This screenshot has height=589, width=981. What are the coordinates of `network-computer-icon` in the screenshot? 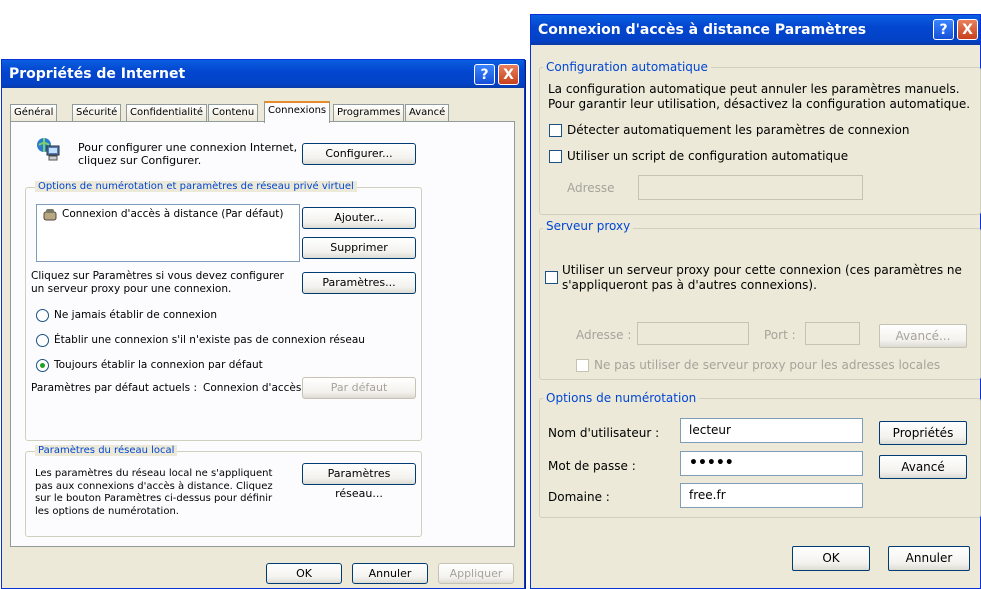 It's located at (49, 150).